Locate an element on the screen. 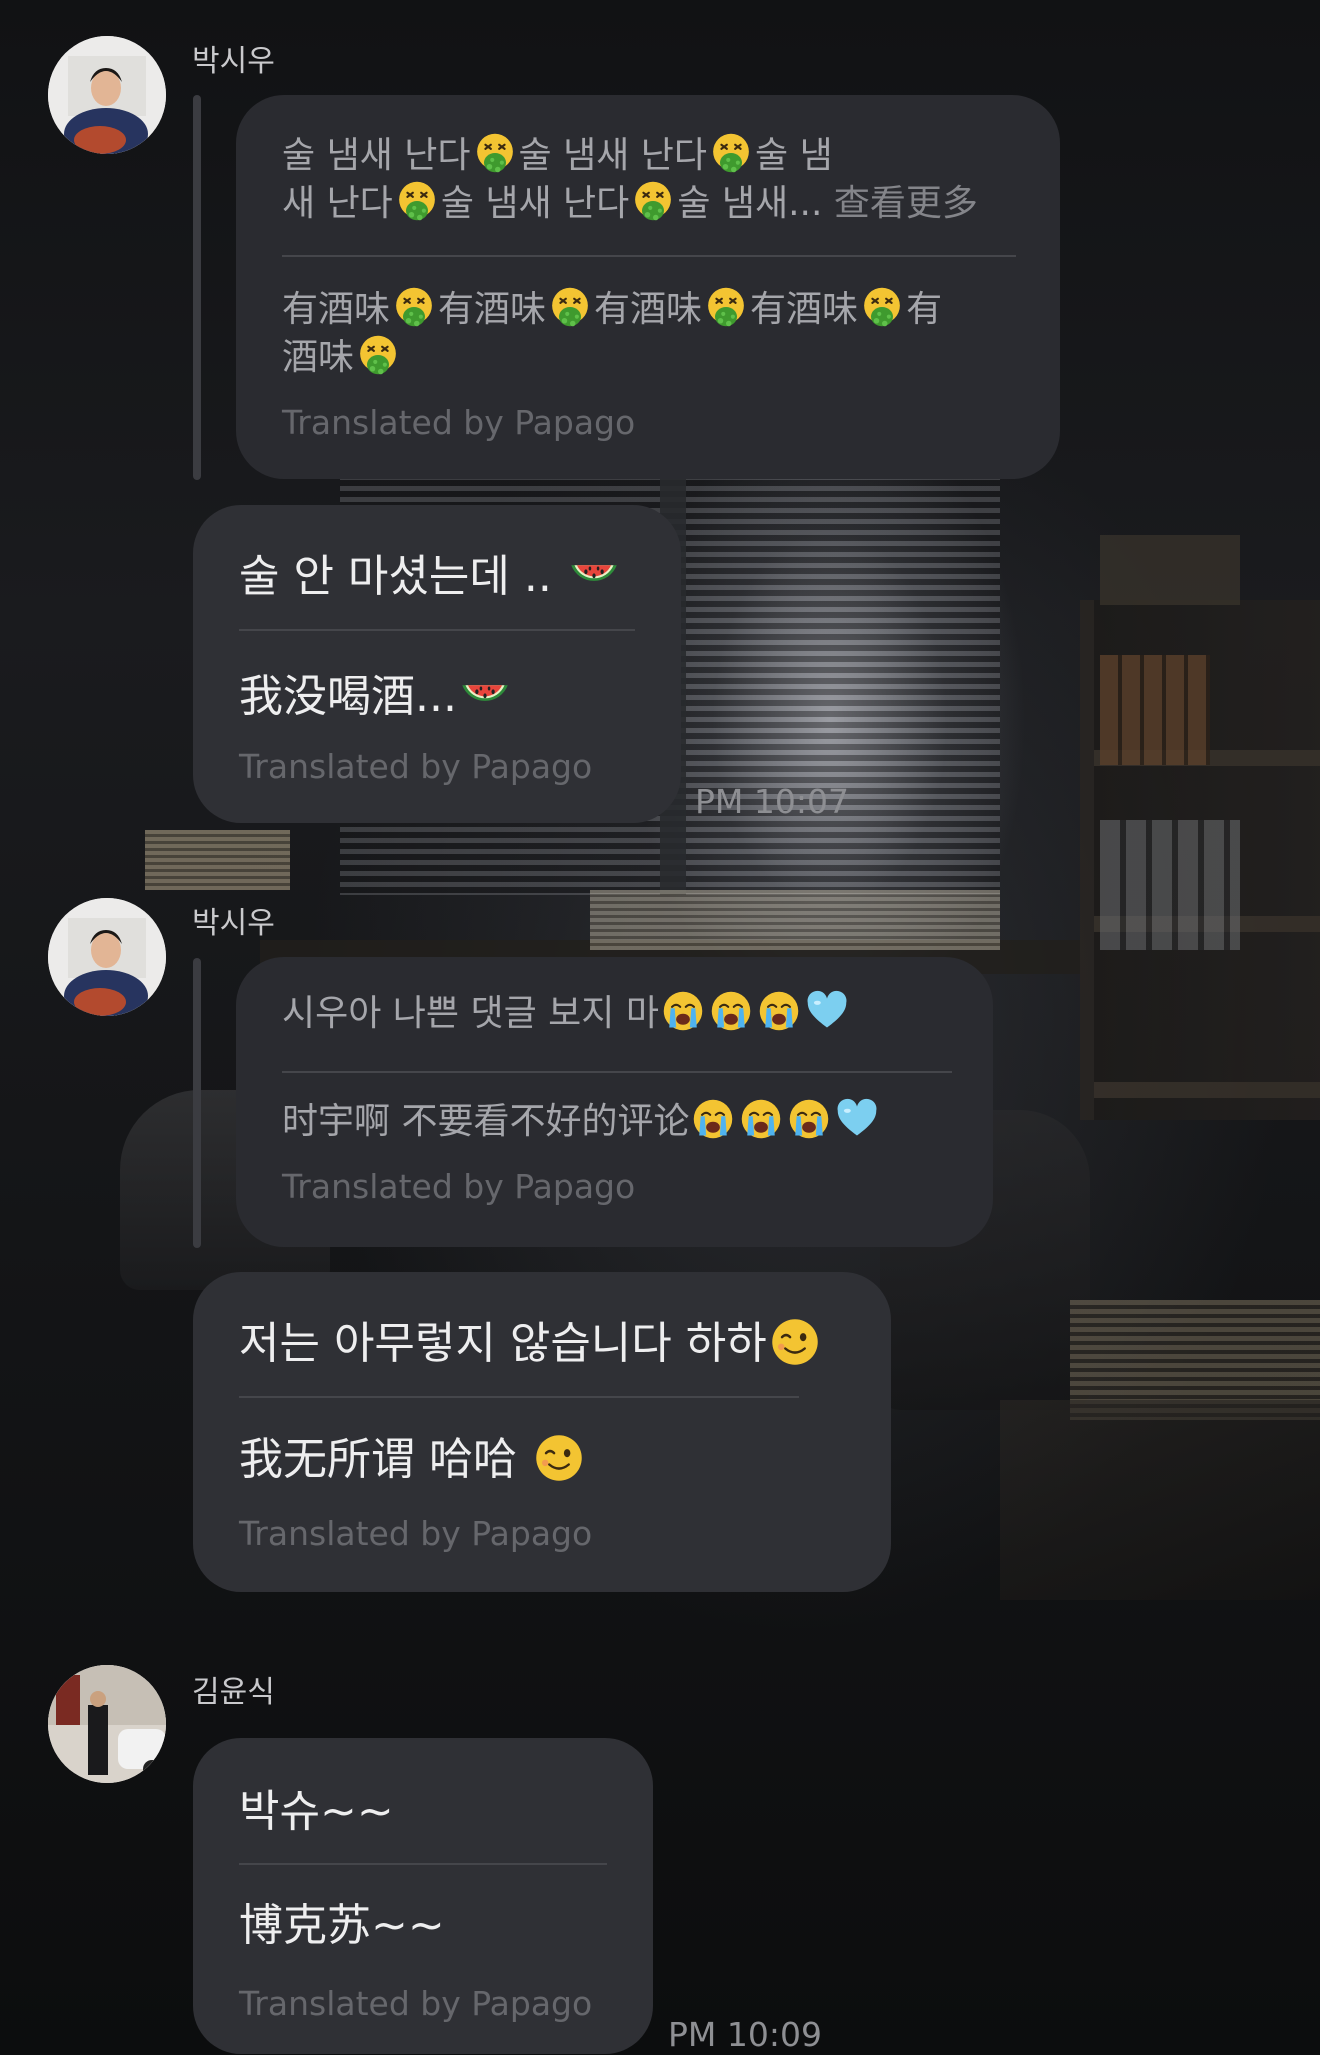  background-bookshelf is located at coordinates (1200, 860).